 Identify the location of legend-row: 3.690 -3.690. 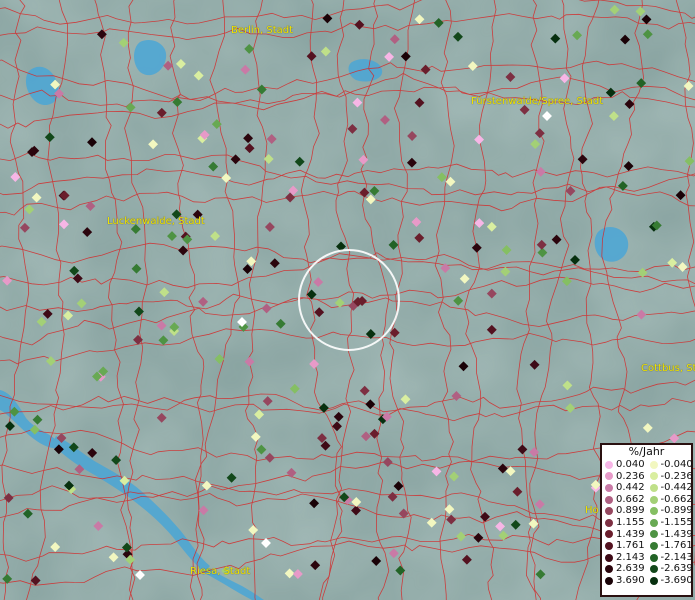
(647, 580).